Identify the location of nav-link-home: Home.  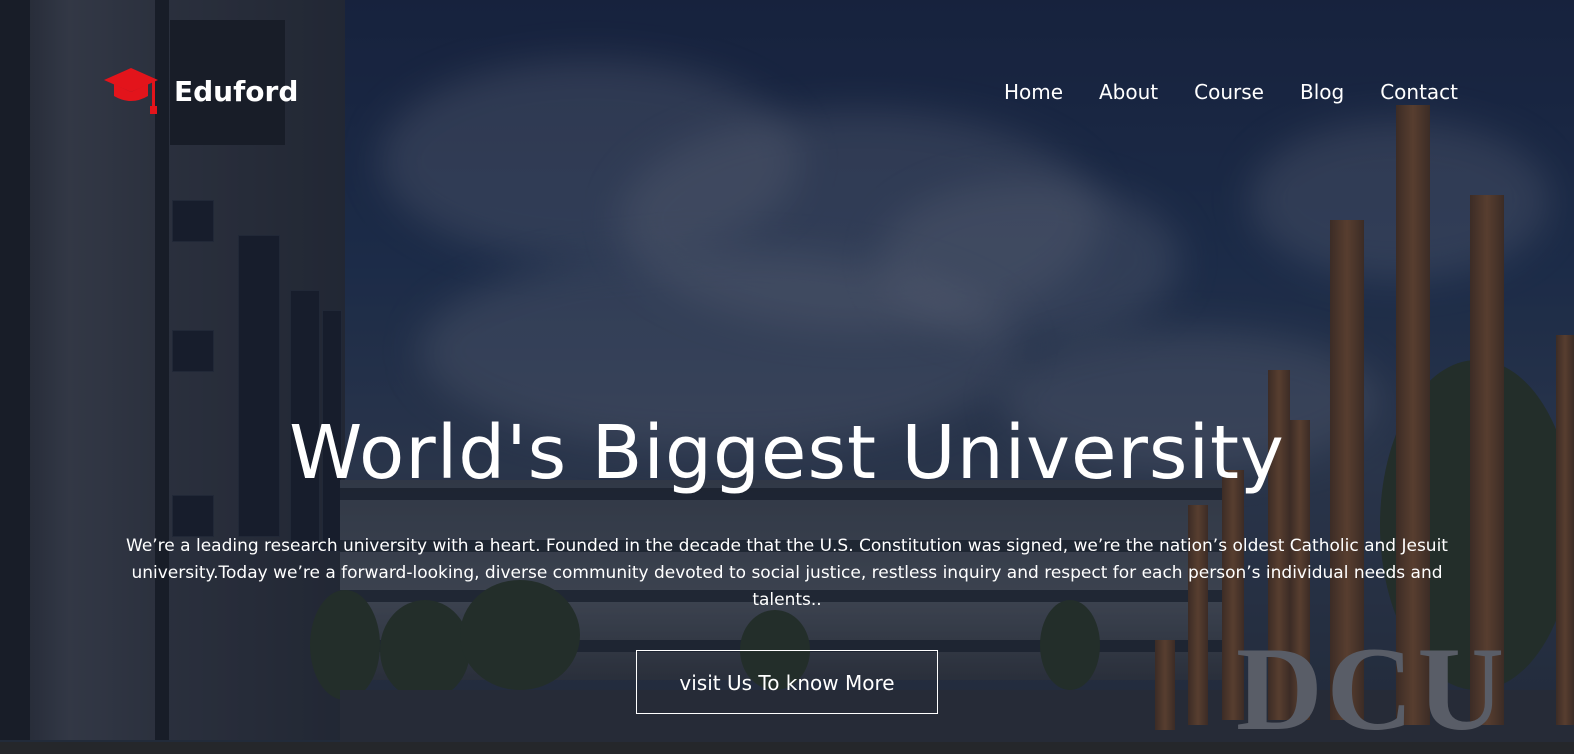
(1033, 92).